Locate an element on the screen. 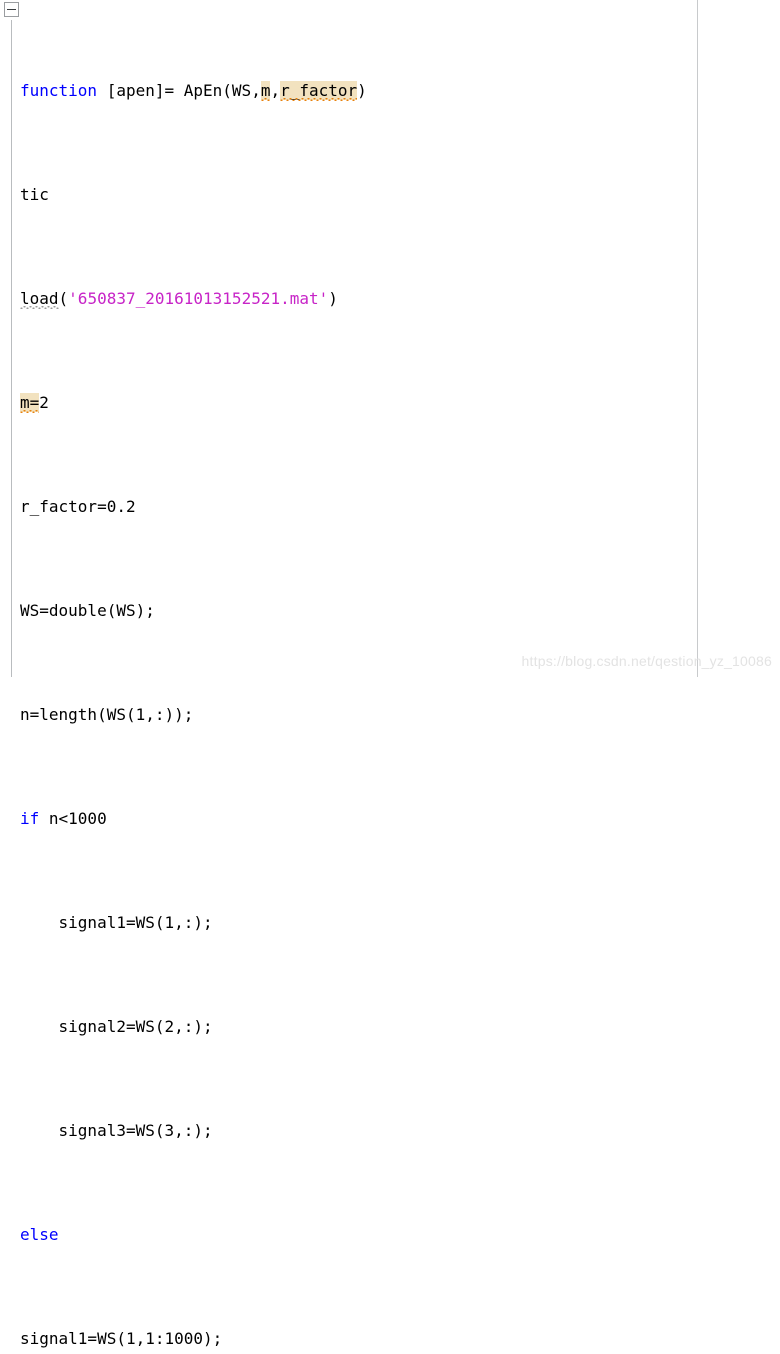 This screenshot has width=780, height=1354. function-load: load is located at coordinates (39, 298).